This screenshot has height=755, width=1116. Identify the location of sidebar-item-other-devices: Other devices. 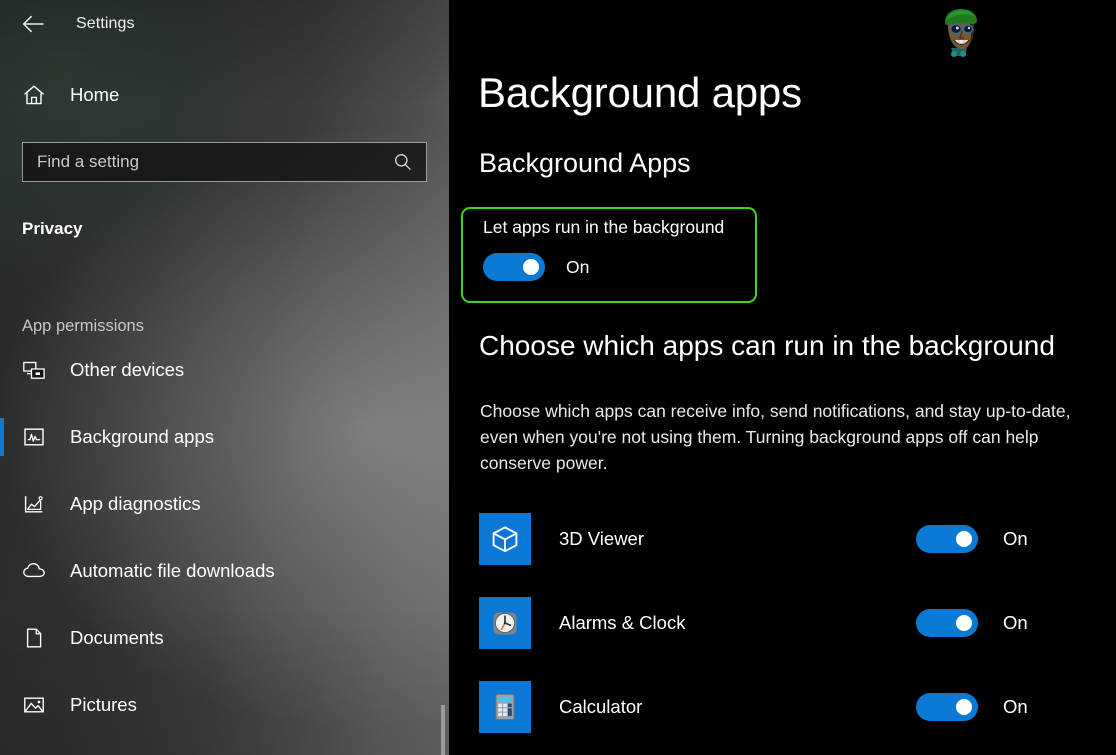
(224, 369).